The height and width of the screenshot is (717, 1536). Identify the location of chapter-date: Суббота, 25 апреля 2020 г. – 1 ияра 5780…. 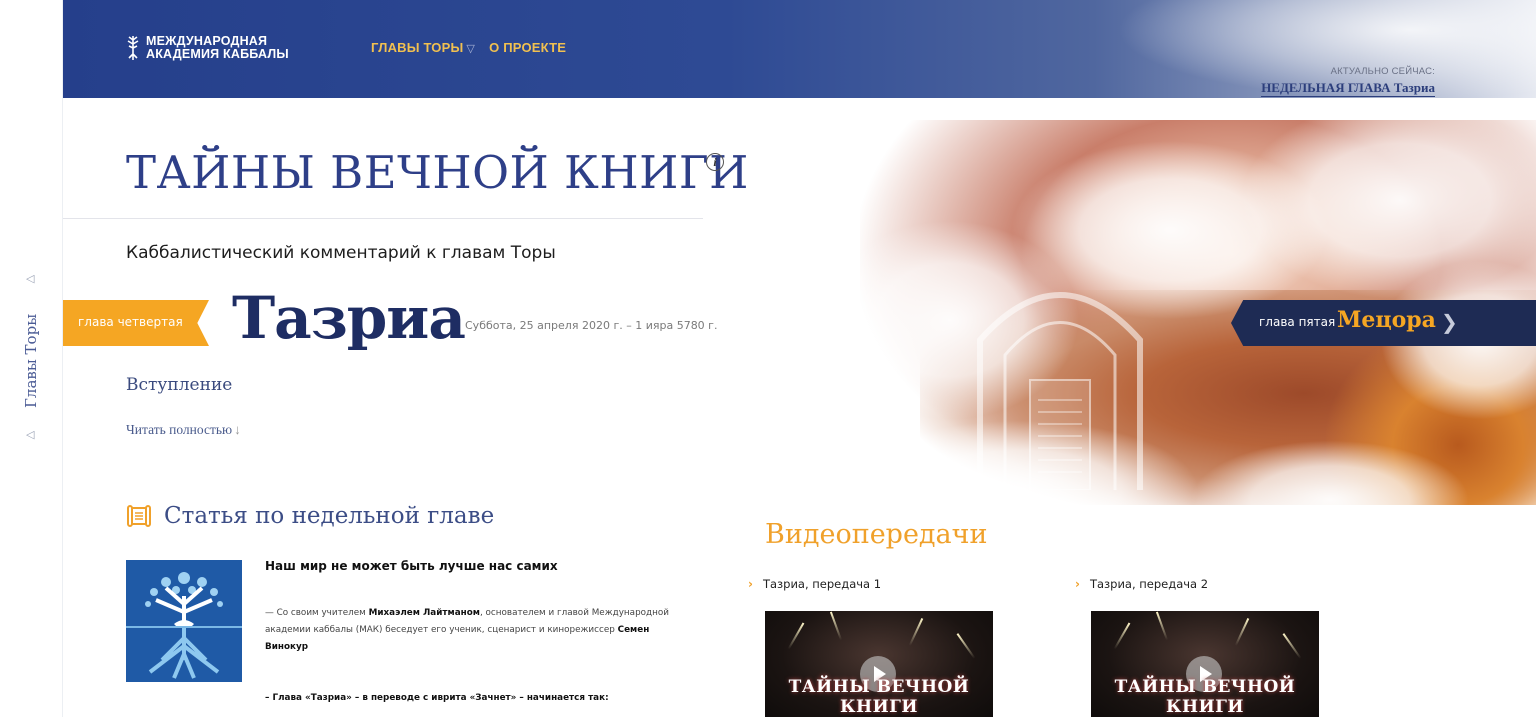
(591, 325).